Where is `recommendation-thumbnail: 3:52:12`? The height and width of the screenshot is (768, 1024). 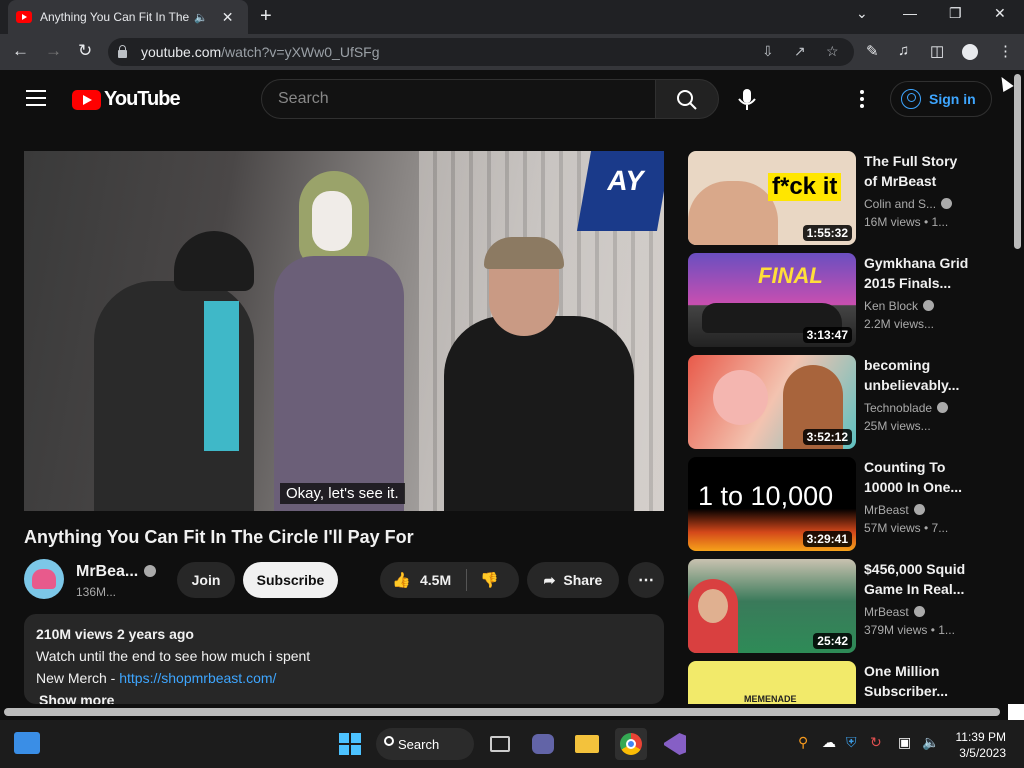
recommendation-thumbnail: 3:52:12 is located at coordinates (772, 402).